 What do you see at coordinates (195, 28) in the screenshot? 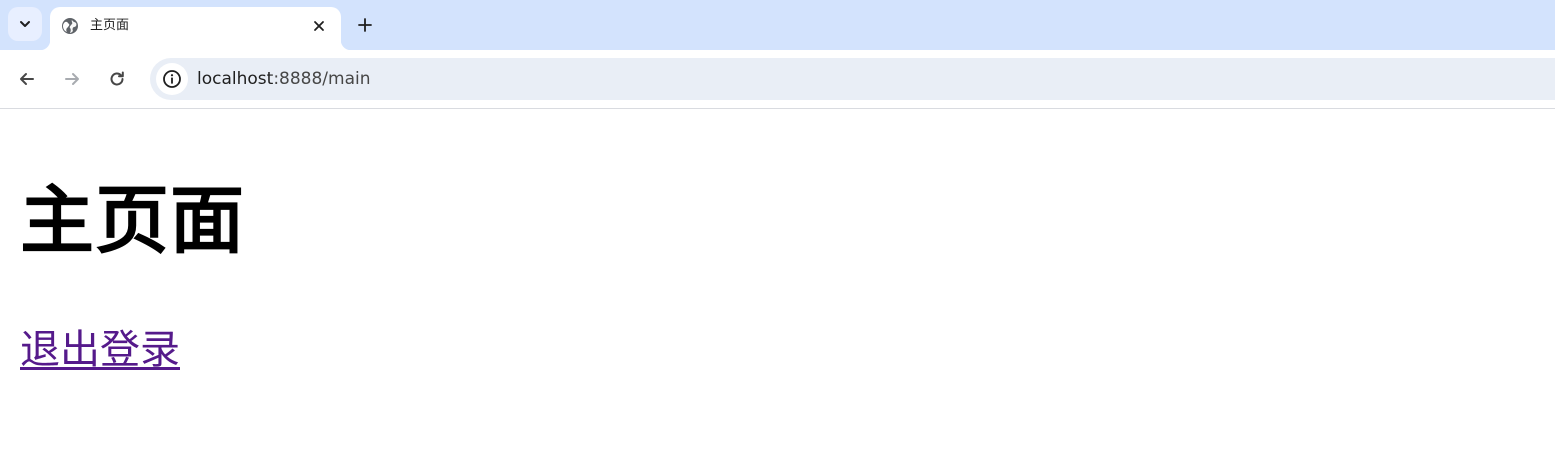
I see `active-tab: 主页面` at bounding box center [195, 28].